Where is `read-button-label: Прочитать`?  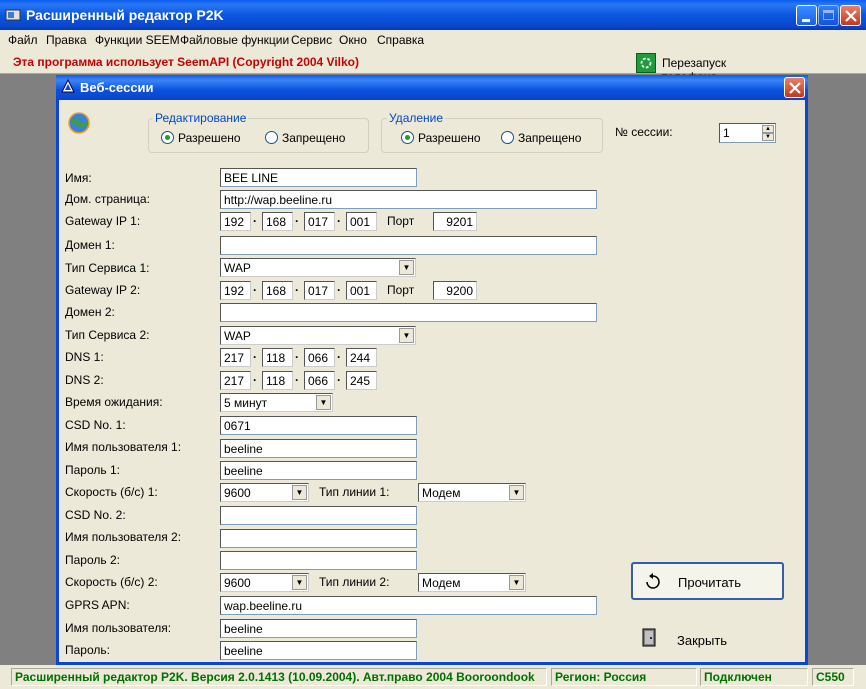 read-button-label: Прочитать is located at coordinates (710, 582).